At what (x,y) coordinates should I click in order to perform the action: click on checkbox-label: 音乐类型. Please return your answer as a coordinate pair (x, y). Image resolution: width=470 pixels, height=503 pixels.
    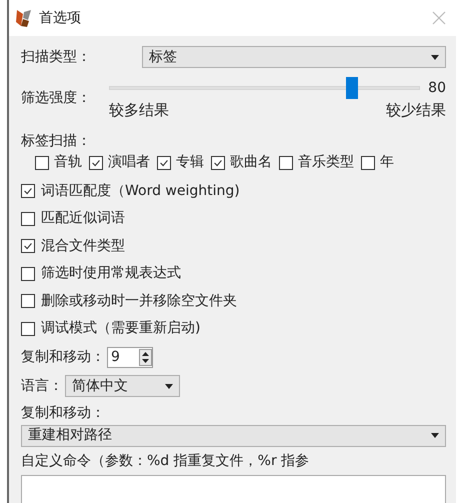
    Looking at the image, I should click on (326, 162).